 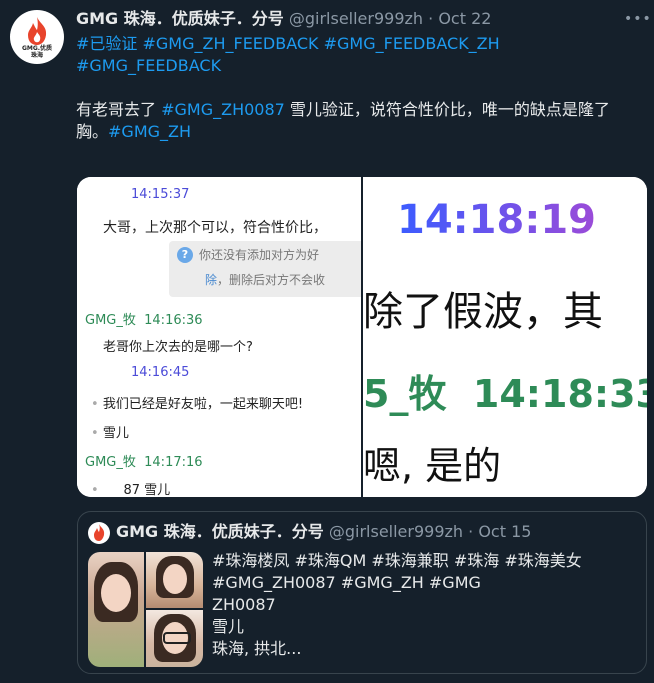 I want to click on zoom-sender-line: 5_牧 14:18:33, so click(x=505, y=394).